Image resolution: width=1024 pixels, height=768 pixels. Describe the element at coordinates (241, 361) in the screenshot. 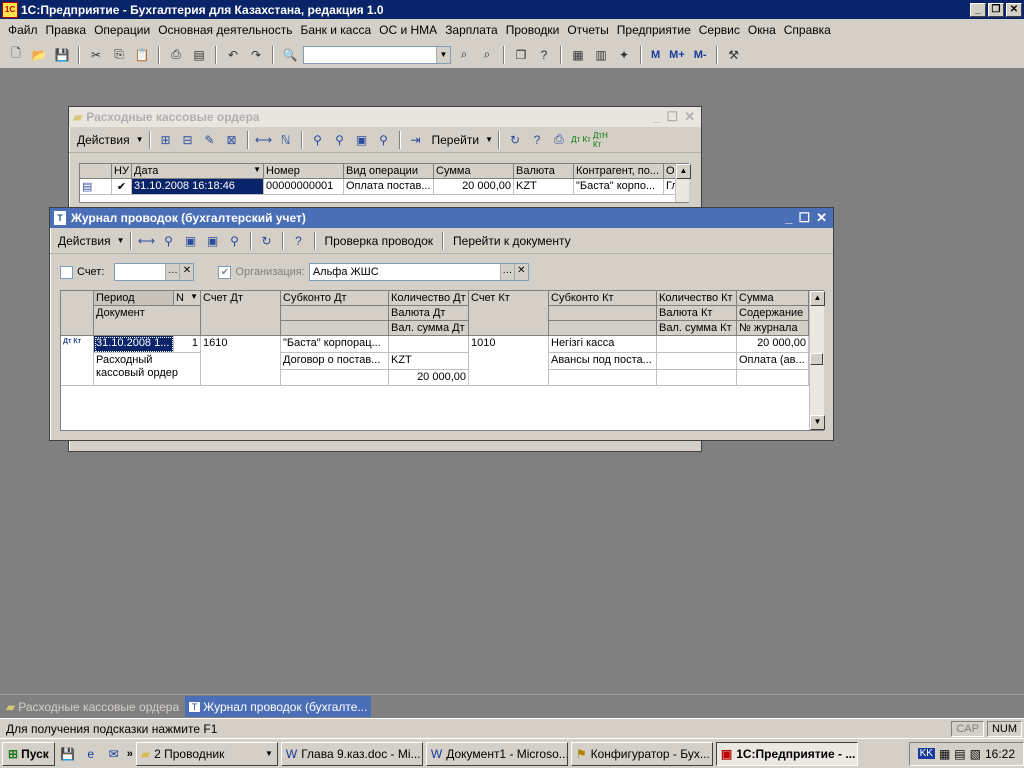

I see `cell-schet-dt: 1610` at that location.